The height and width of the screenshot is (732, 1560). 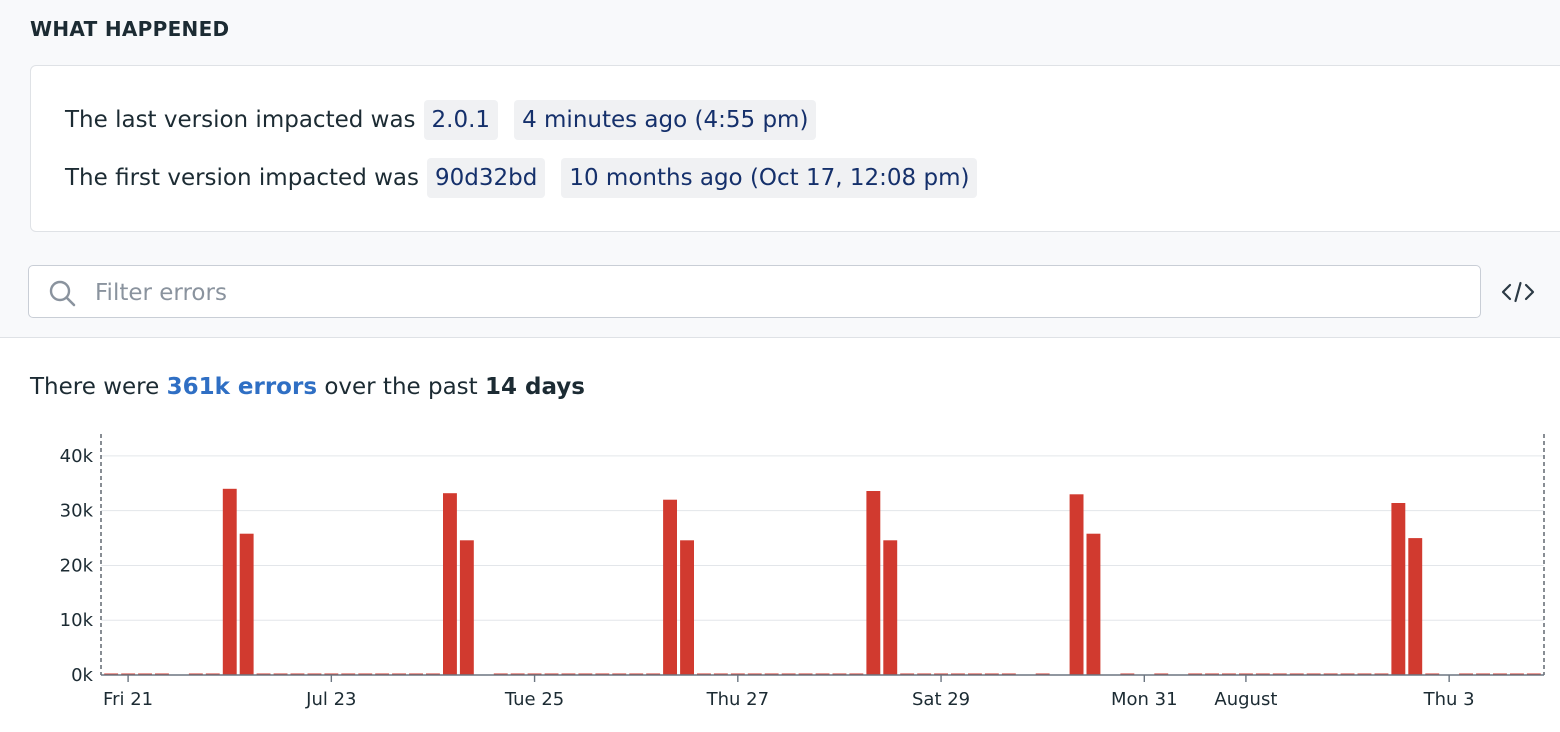 What do you see at coordinates (95, 387) in the screenshot?
I see `summary-prefix: There were` at bounding box center [95, 387].